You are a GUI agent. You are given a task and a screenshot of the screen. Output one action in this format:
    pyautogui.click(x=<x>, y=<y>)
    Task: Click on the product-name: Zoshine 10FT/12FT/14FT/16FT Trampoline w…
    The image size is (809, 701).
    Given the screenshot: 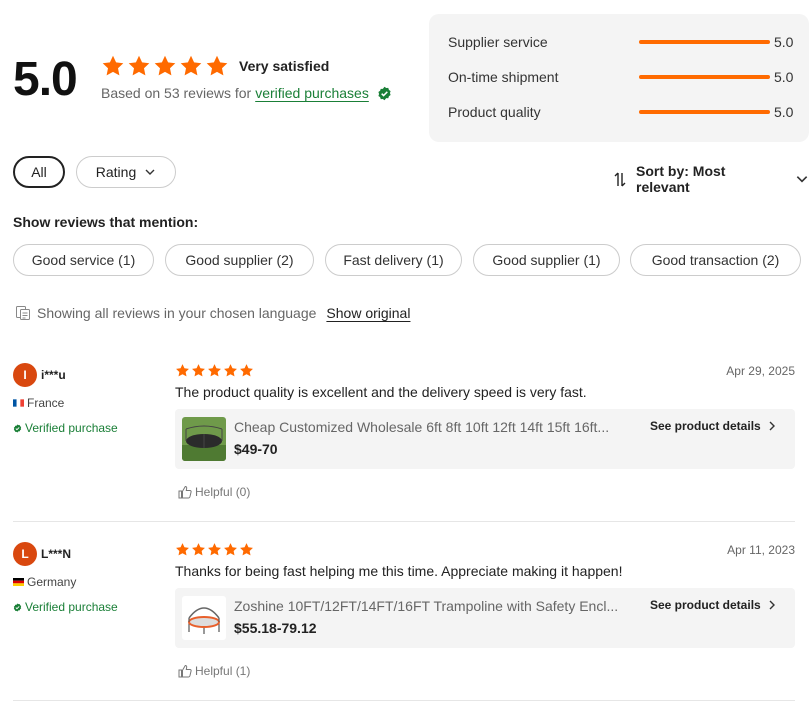 What is the action you would take?
    pyautogui.click(x=426, y=606)
    